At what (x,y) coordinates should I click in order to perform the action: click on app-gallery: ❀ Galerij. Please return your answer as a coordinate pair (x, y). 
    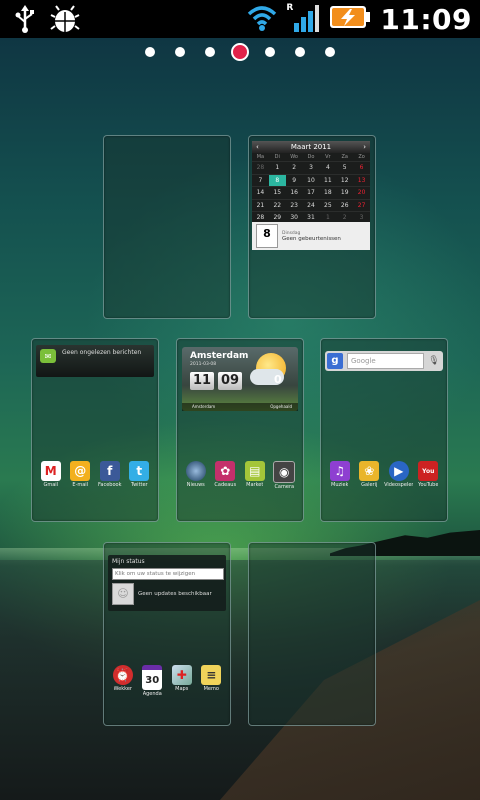
    Looking at the image, I should click on (369, 474).